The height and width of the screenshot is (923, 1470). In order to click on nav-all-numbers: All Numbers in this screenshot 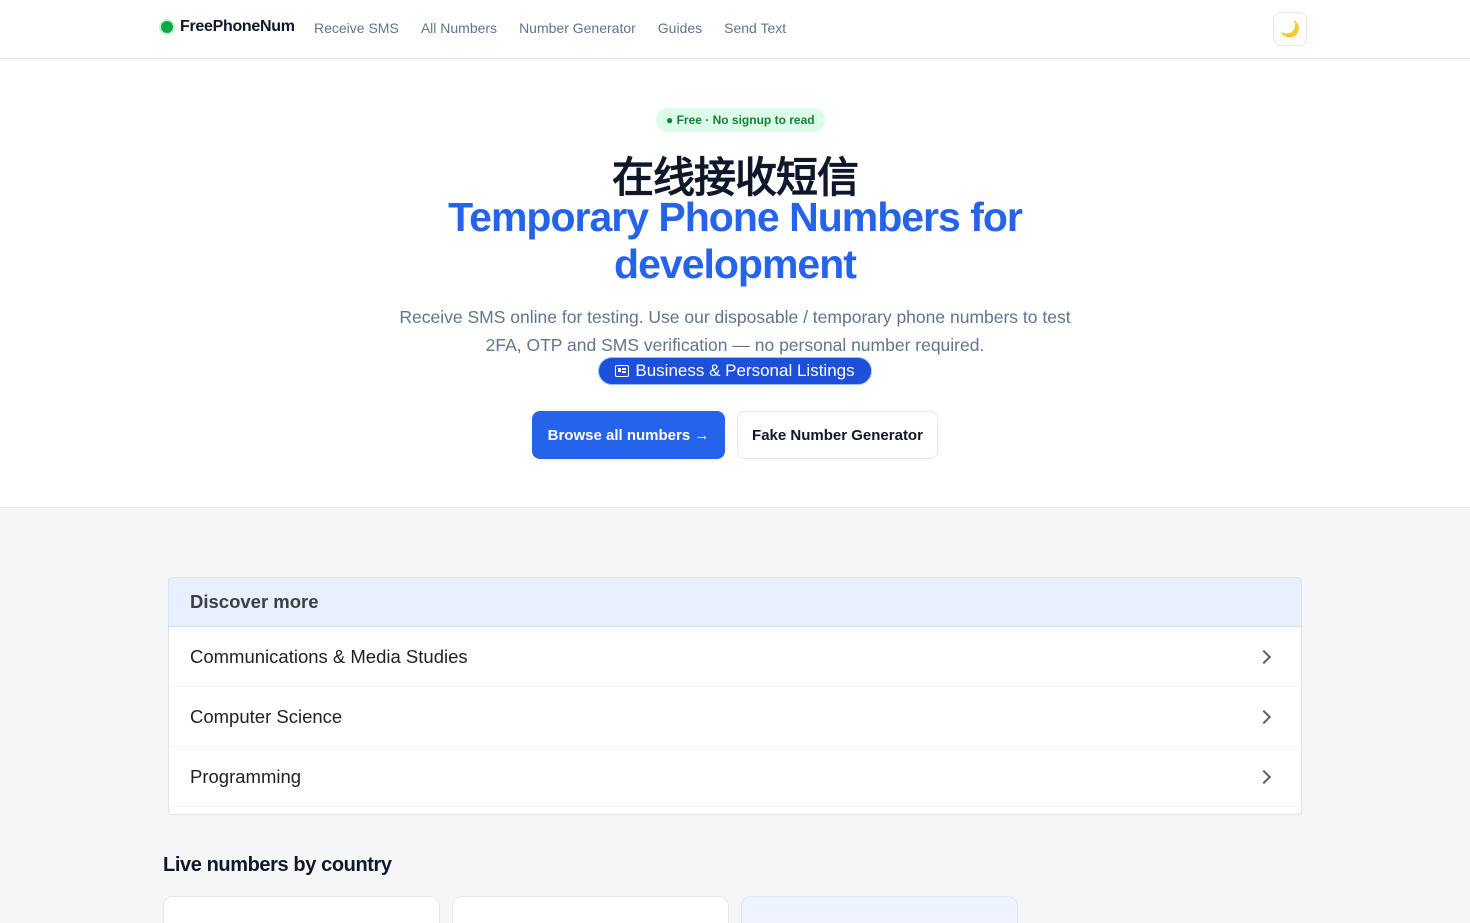, I will do `click(459, 28)`.